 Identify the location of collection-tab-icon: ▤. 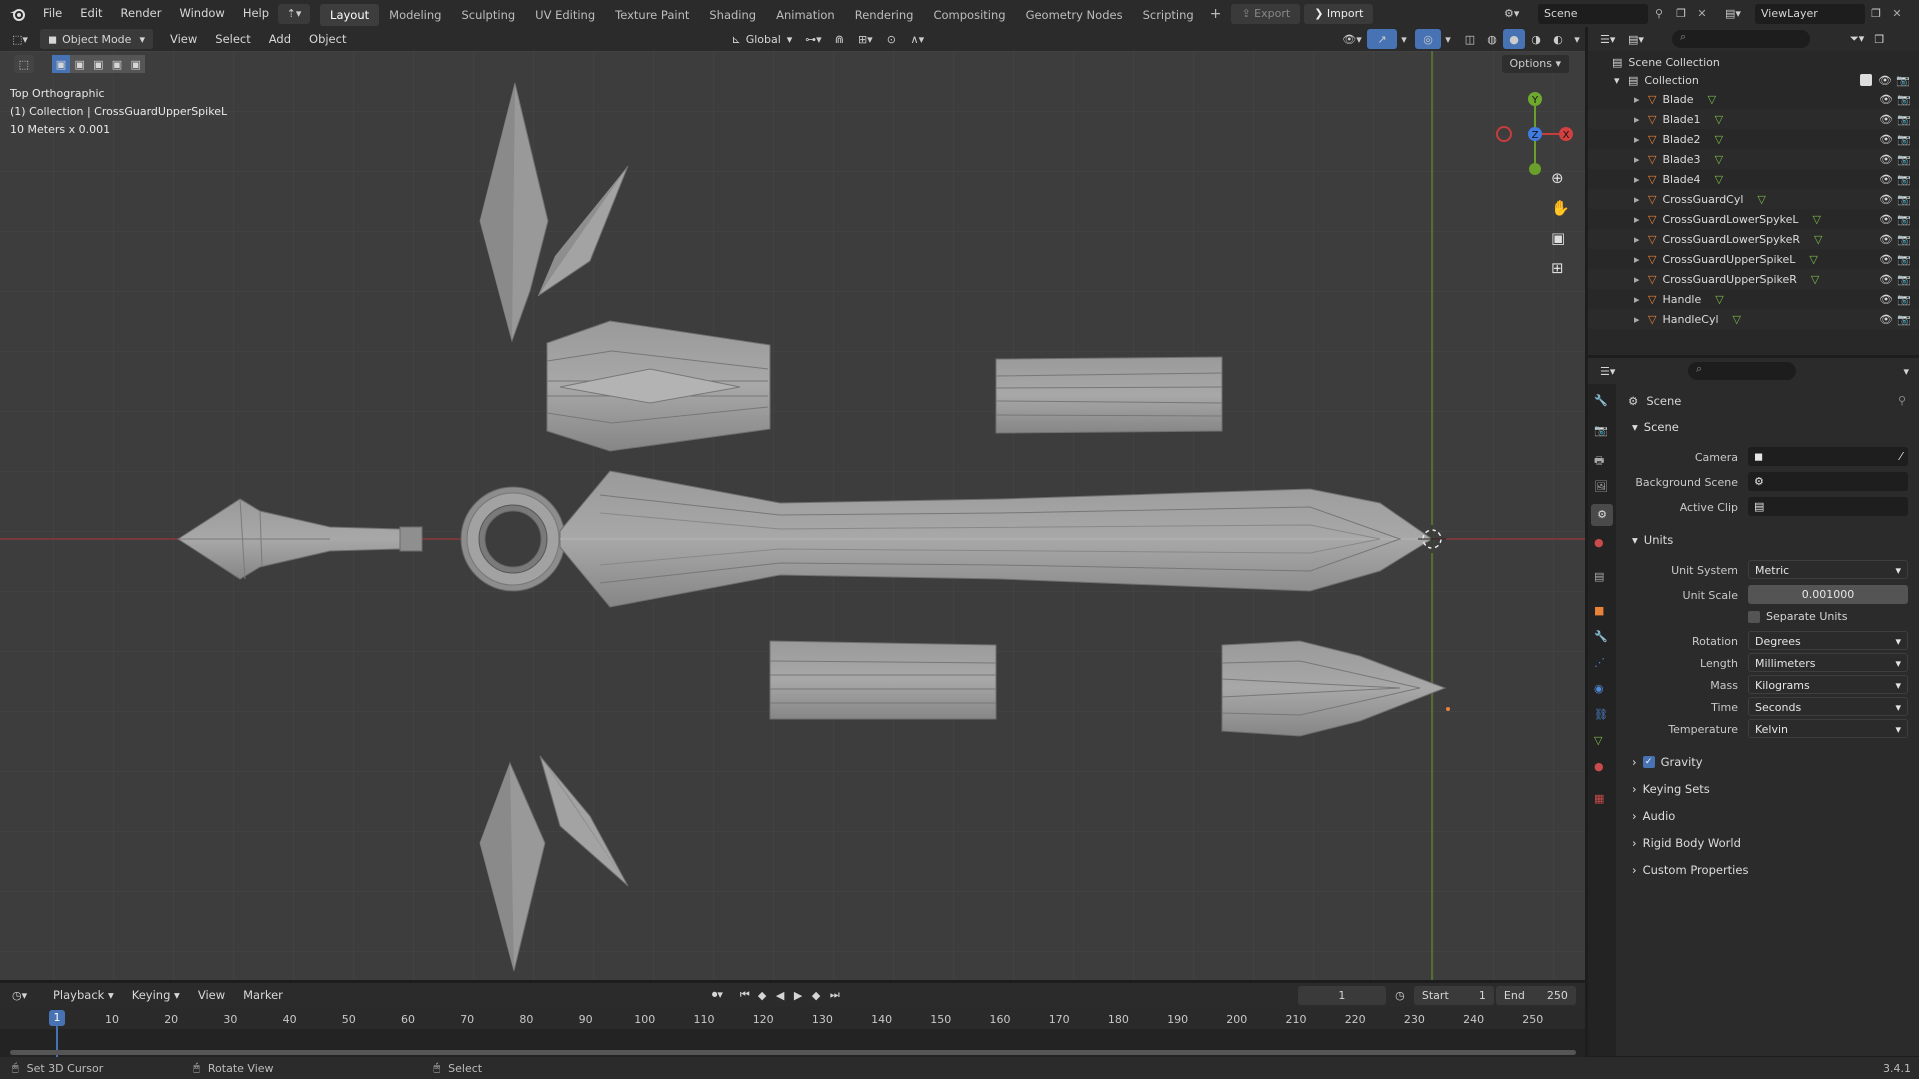
(1599, 576).